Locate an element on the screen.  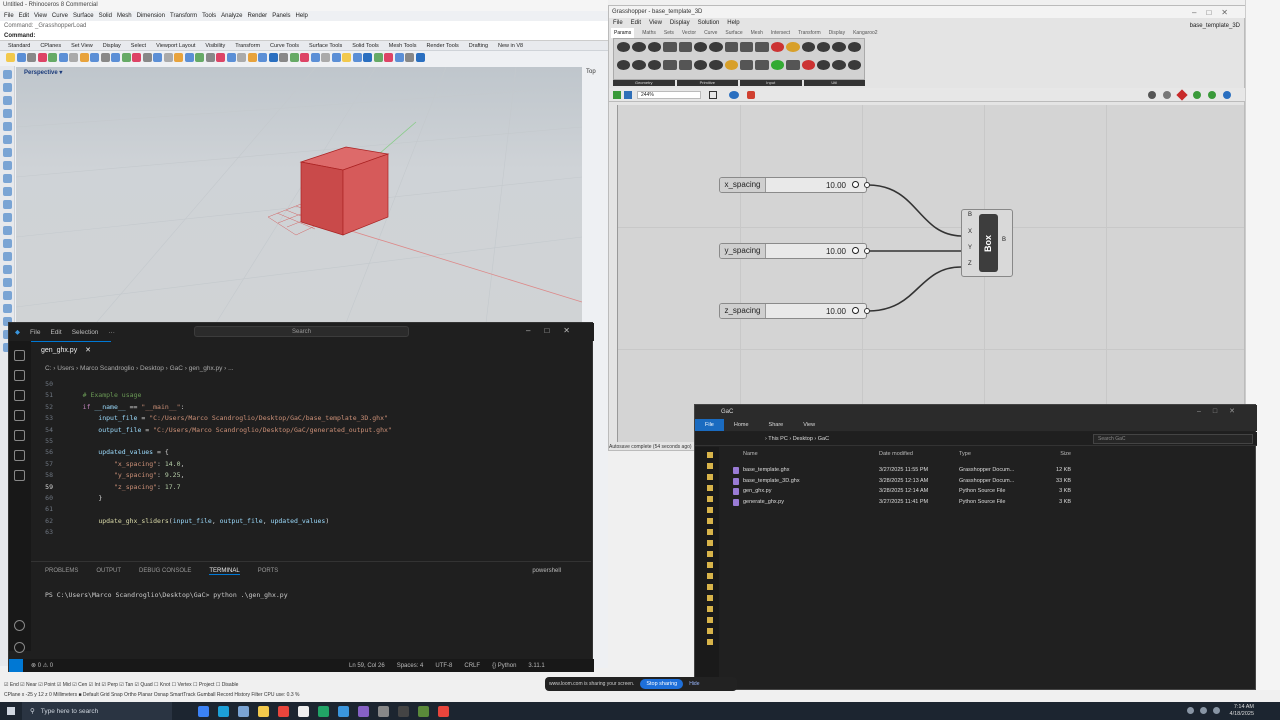
chrome-icon is located at coordinates (283, 711).